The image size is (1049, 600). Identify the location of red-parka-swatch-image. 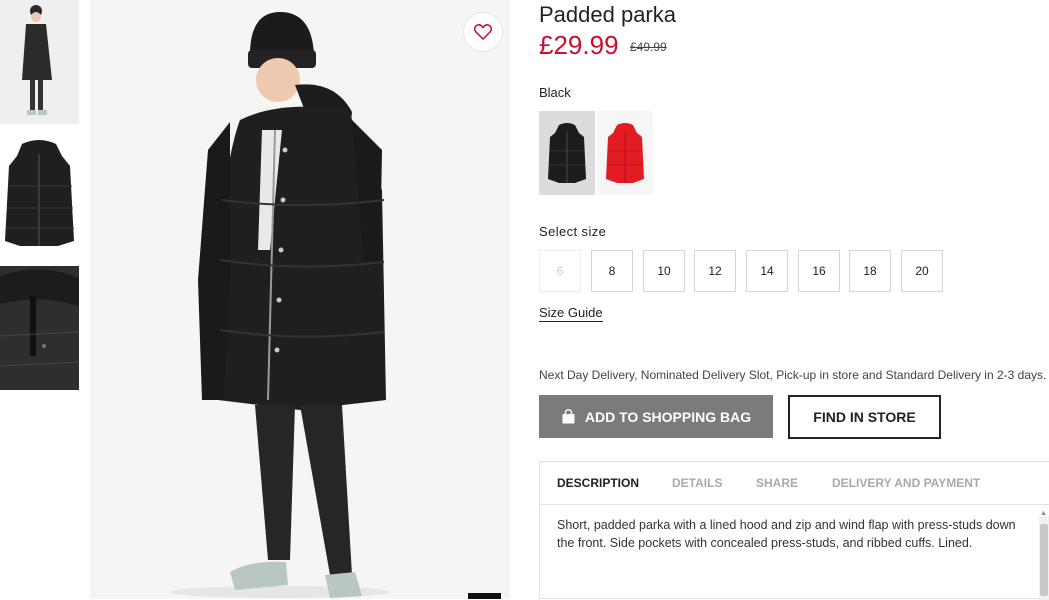
(625, 153).